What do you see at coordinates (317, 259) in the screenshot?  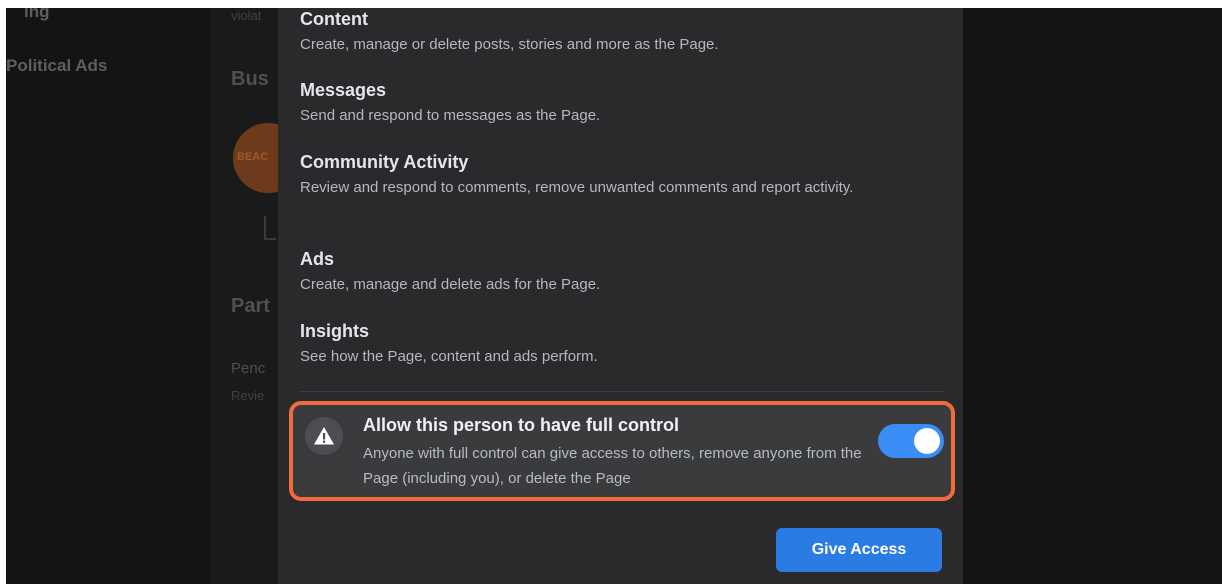 I see `permission-title: Ads` at bounding box center [317, 259].